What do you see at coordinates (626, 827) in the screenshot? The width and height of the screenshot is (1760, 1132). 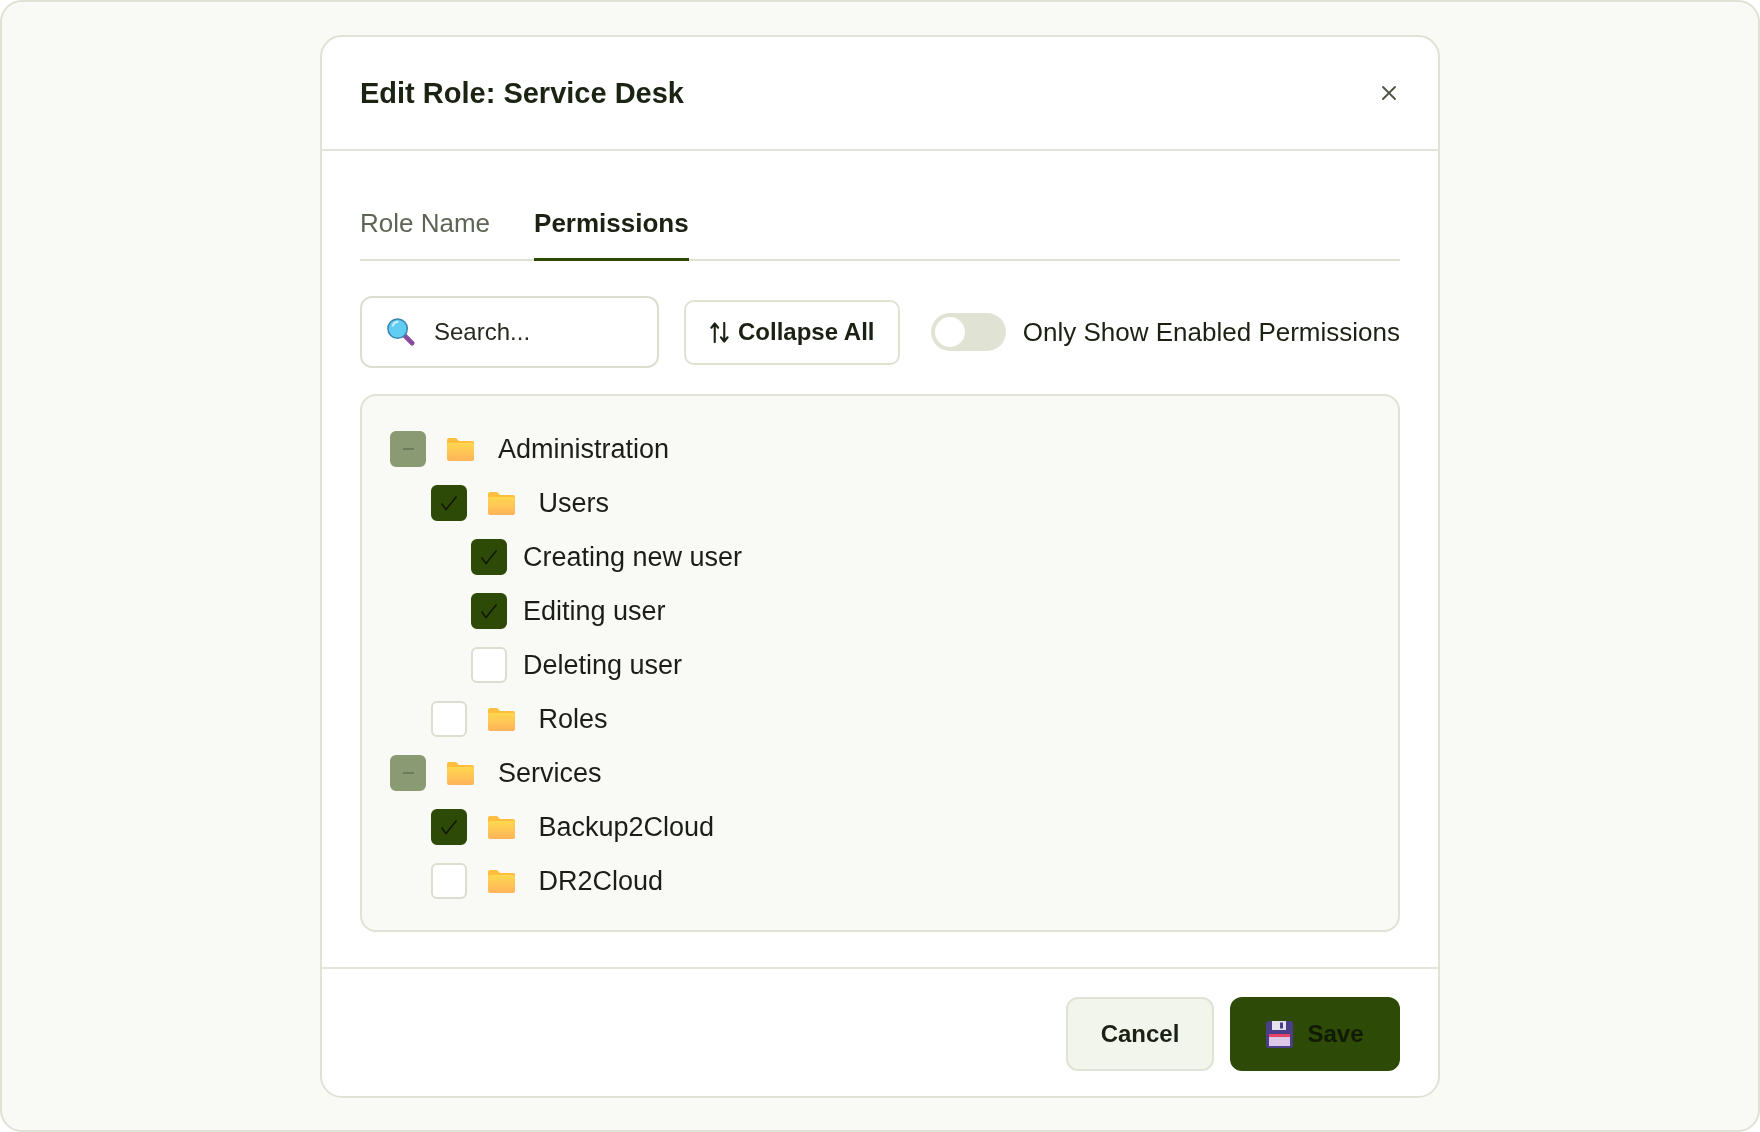 I see `tree-item-label: Backup2Cloud` at bounding box center [626, 827].